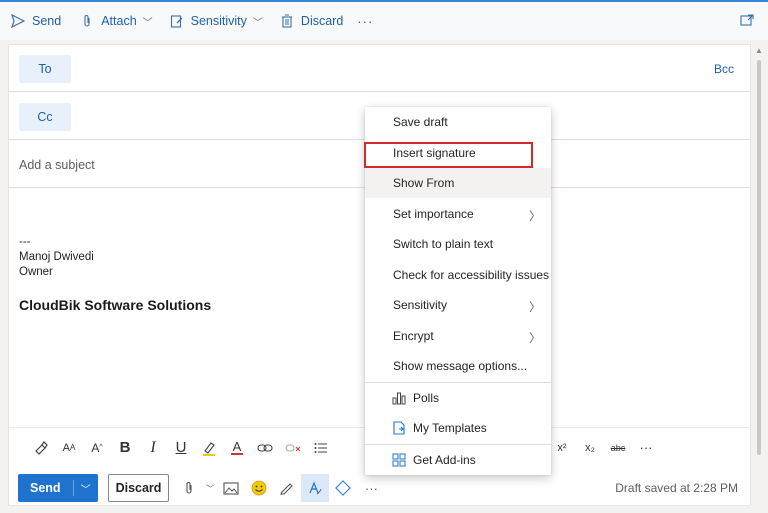 This screenshot has height=513, width=768. Describe the element at coordinates (458, 305) in the screenshot. I see `menu-item-sensitivity: Sensitivity 〉` at that location.